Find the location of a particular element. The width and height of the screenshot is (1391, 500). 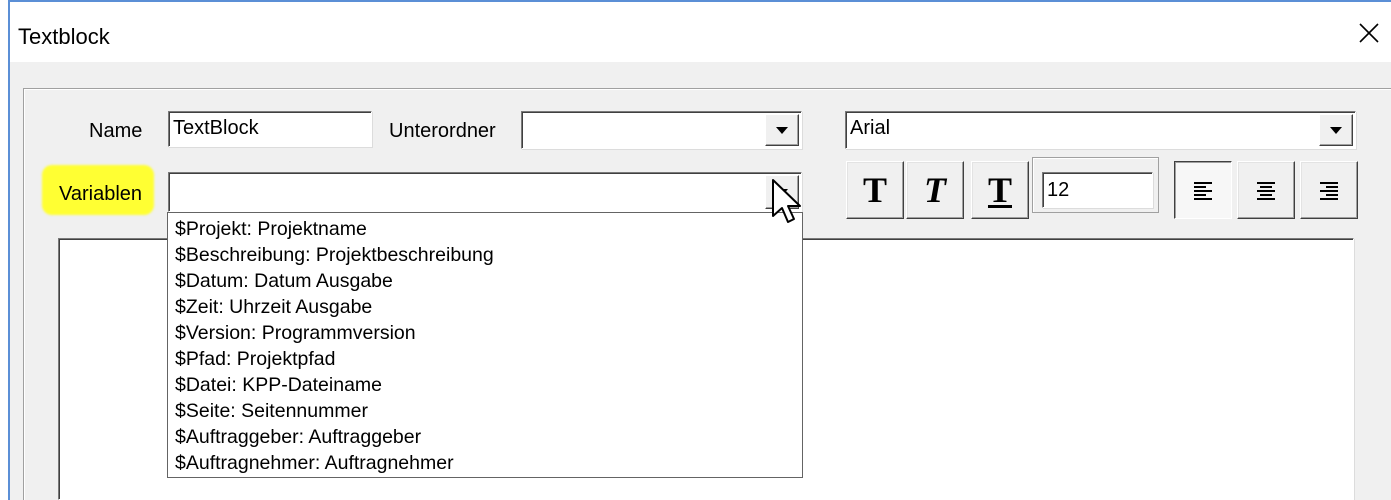

list-item: $Zeit: Uhrzeit Ausgabe is located at coordinates (273, 307).